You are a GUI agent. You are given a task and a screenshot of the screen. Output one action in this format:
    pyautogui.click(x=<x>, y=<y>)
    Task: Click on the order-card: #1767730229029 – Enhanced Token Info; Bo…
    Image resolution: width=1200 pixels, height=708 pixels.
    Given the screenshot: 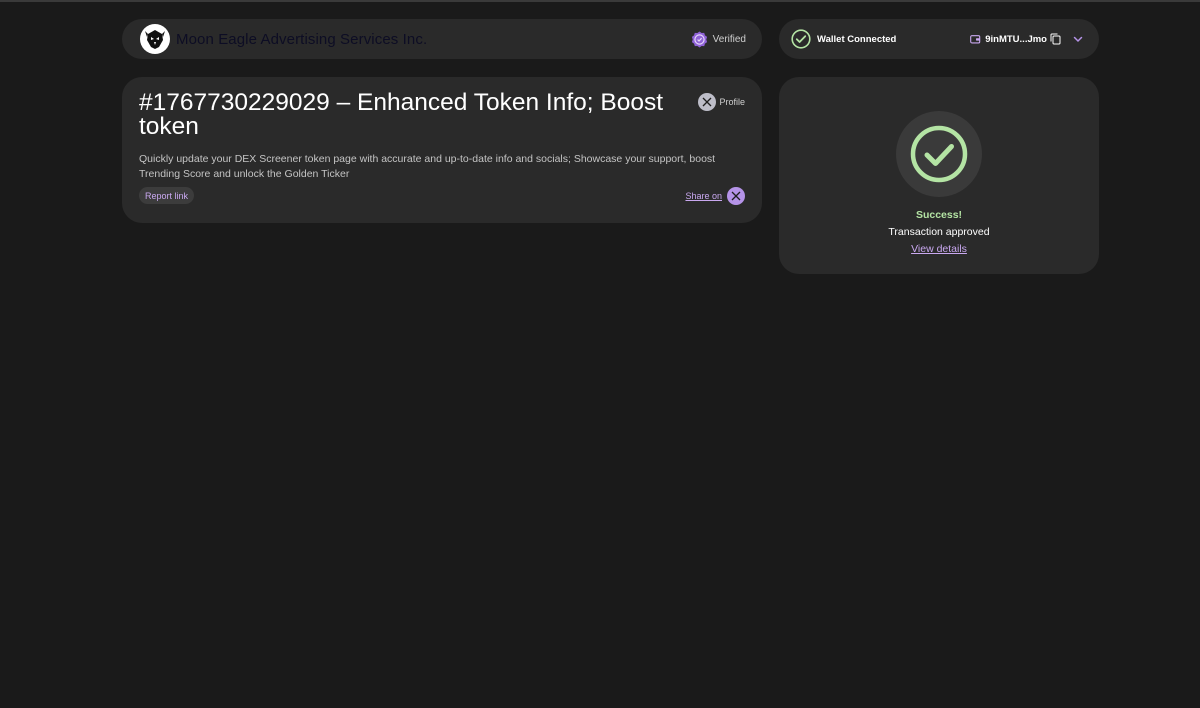 What is the action you would take?
    pyautogui.click(x=442, y=150)
    